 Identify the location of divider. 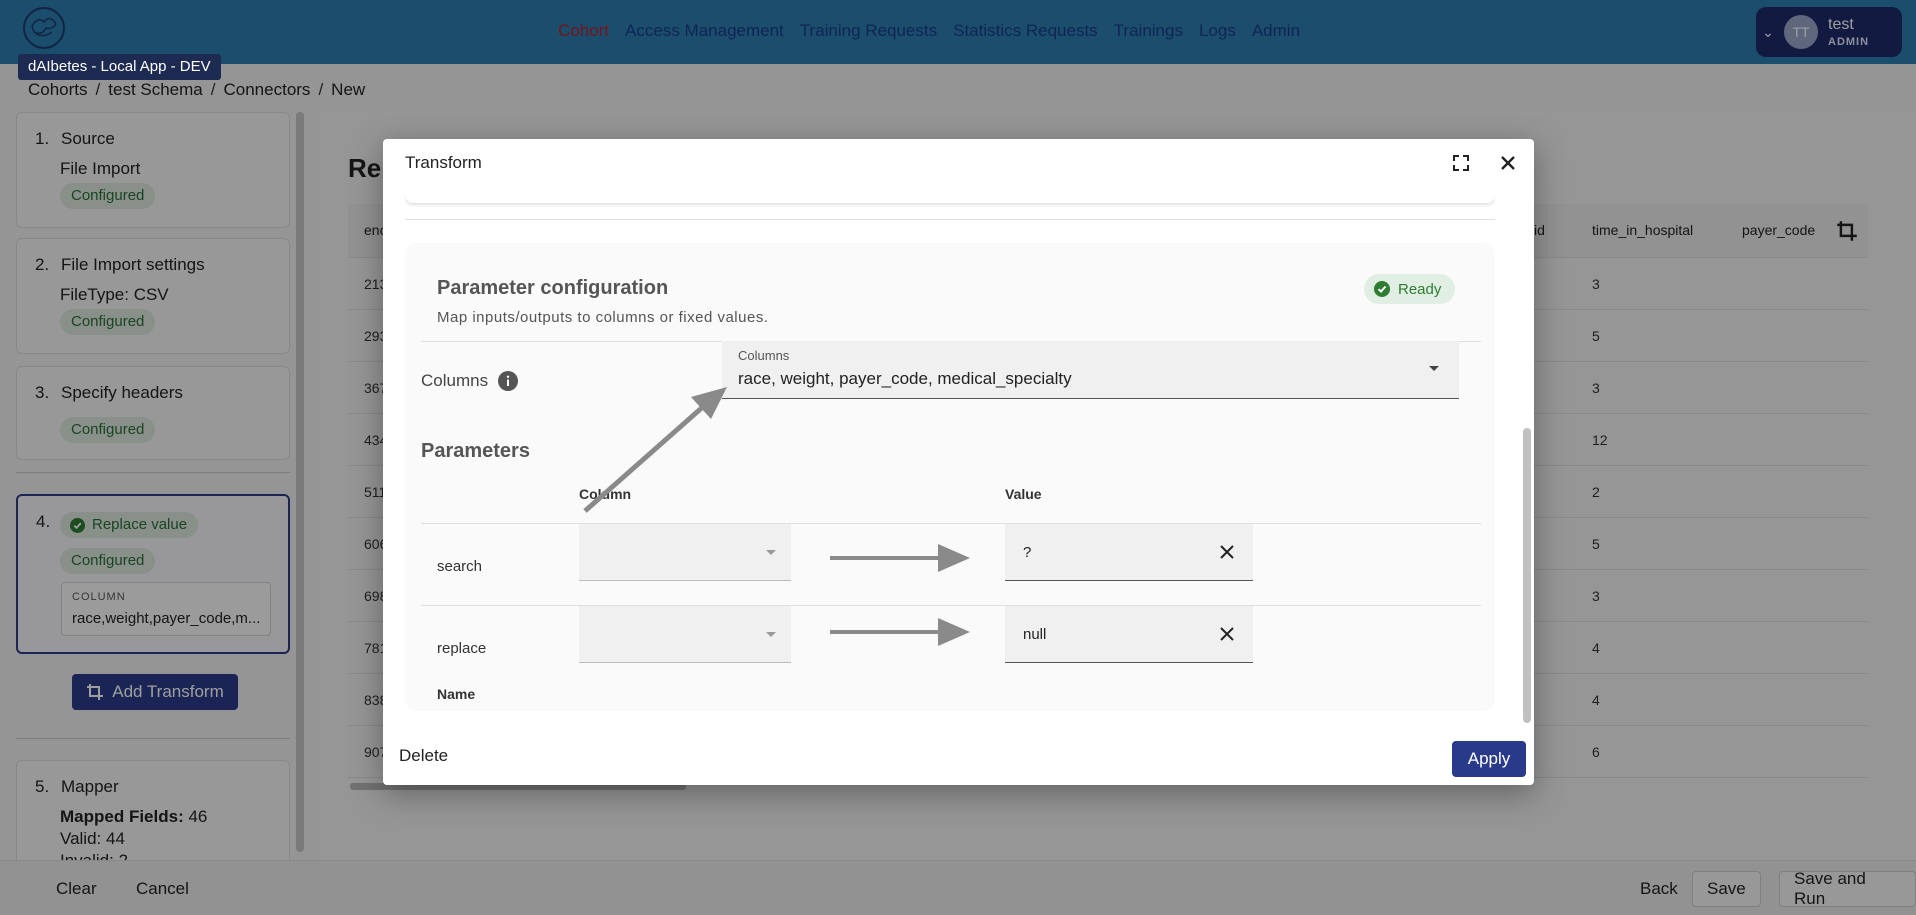
(950, 219).